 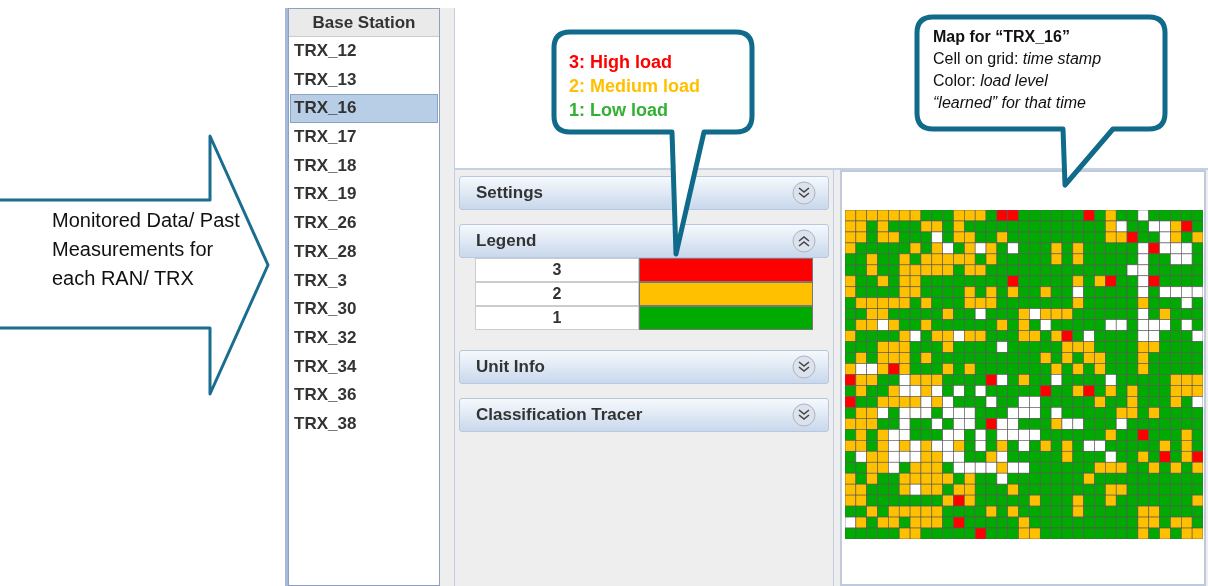 I want to click on arrow-caption: Monitored Data/ Past Measurements for each RAN/ TRX, so click(x=146, y=249).